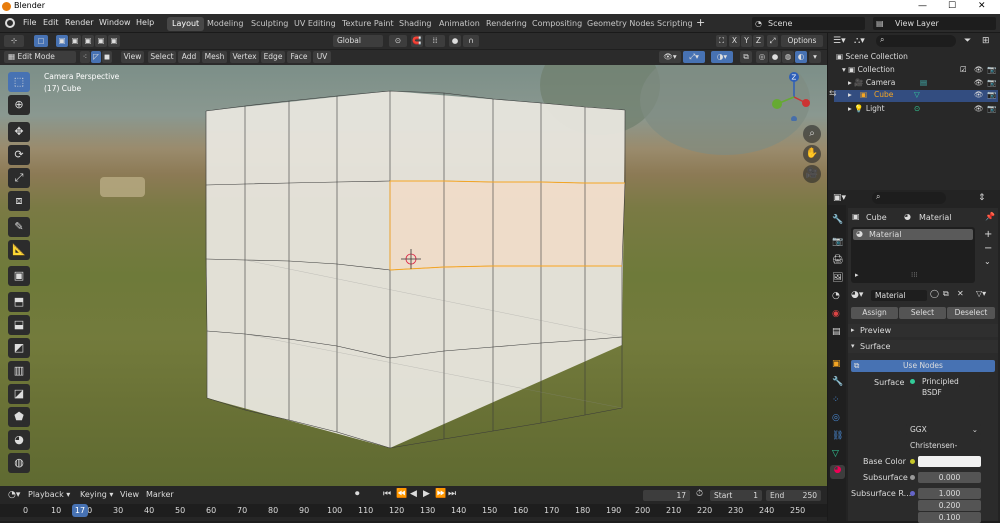 The image size is (1000, 523). Describe the element at coordinates (874, 313) in the screenshot. I see `assign-button: Assign` at that location.